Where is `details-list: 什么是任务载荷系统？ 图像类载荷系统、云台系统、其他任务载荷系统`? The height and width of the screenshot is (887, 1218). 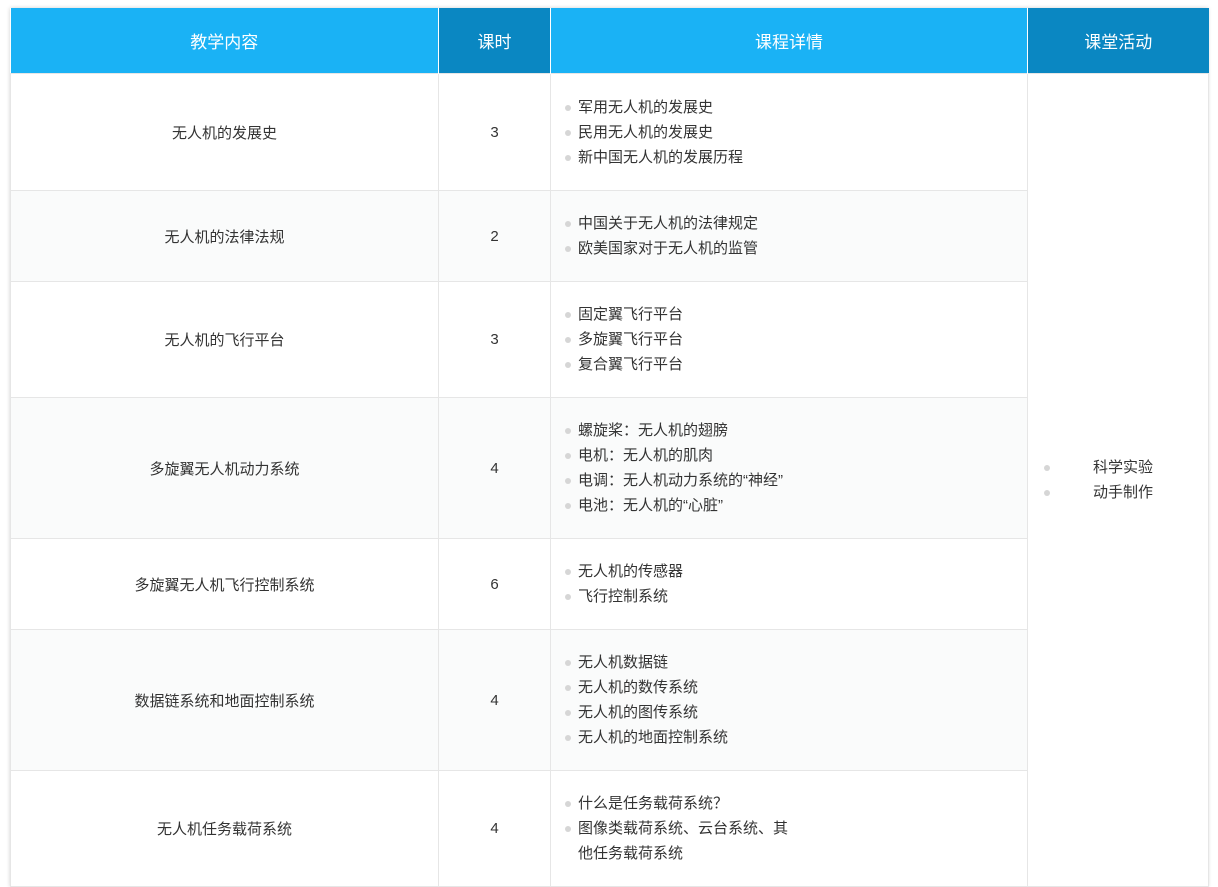 details-list: 什么是任务载荷系统？ 图像类载荷系统、云台系统、其他任务载荷系统 is located at coordinates (680, 828).